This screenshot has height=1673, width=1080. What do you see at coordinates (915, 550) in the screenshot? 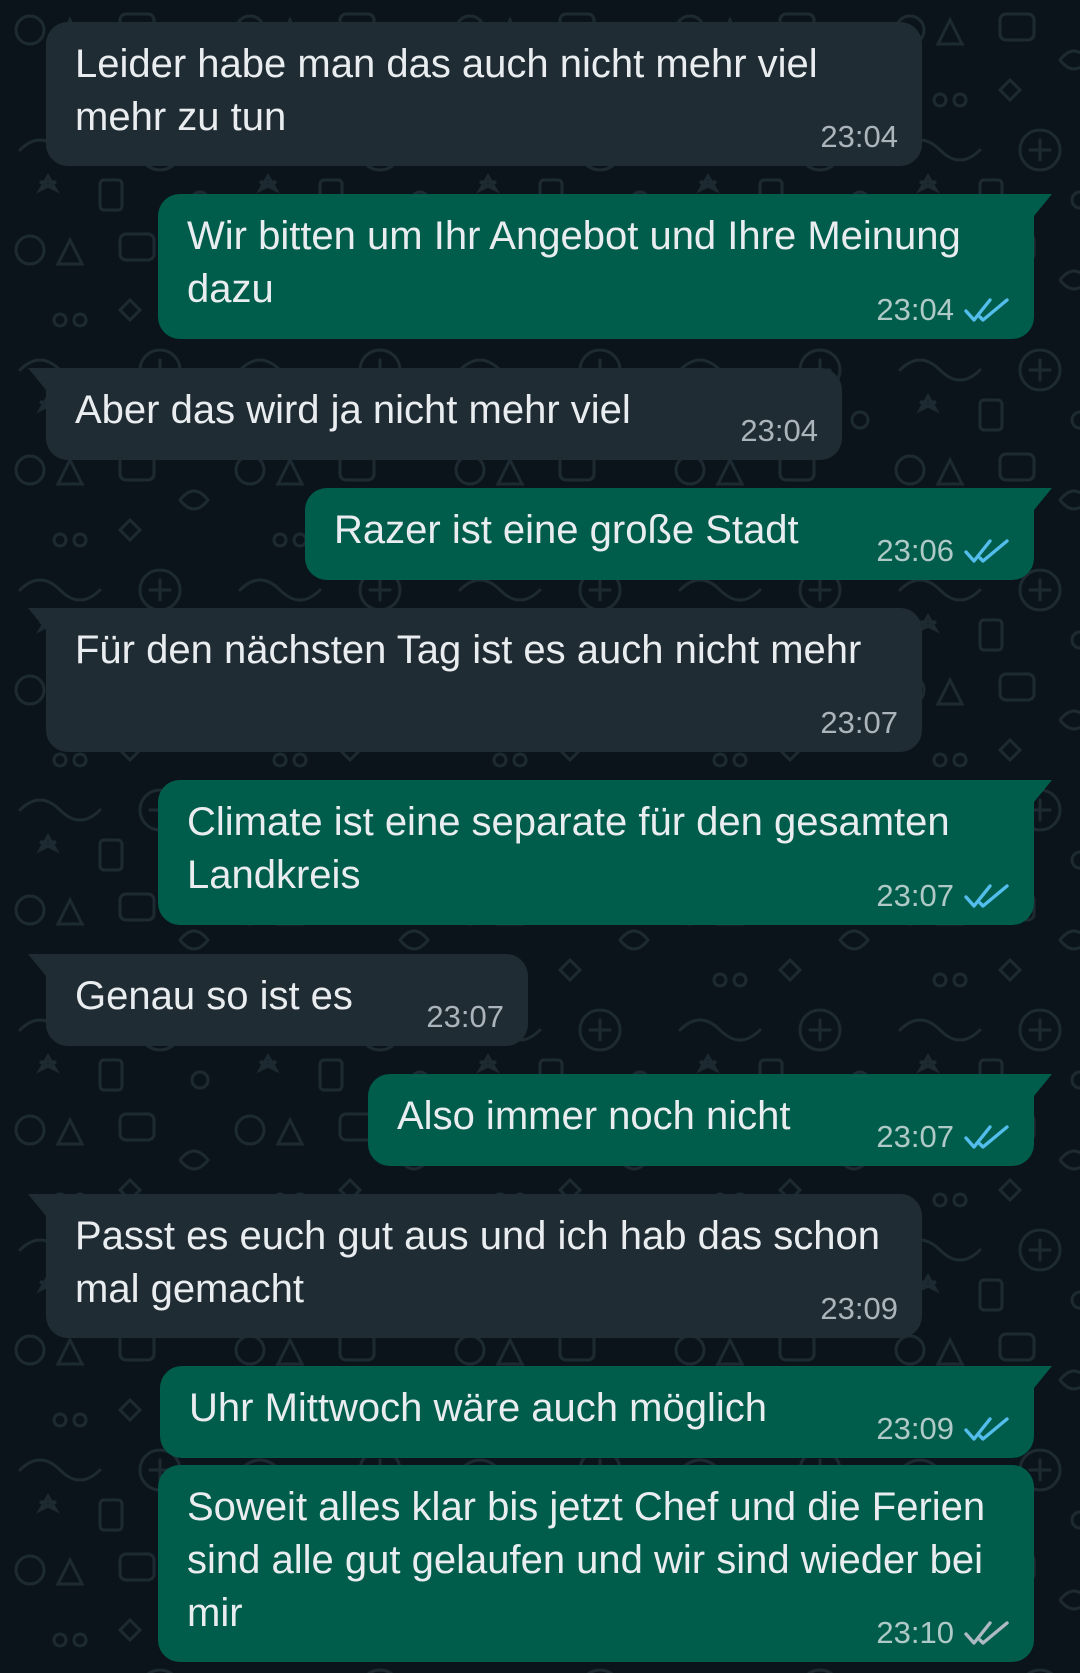
I see `message-time: 23:06` at bounding box center [915, 550].